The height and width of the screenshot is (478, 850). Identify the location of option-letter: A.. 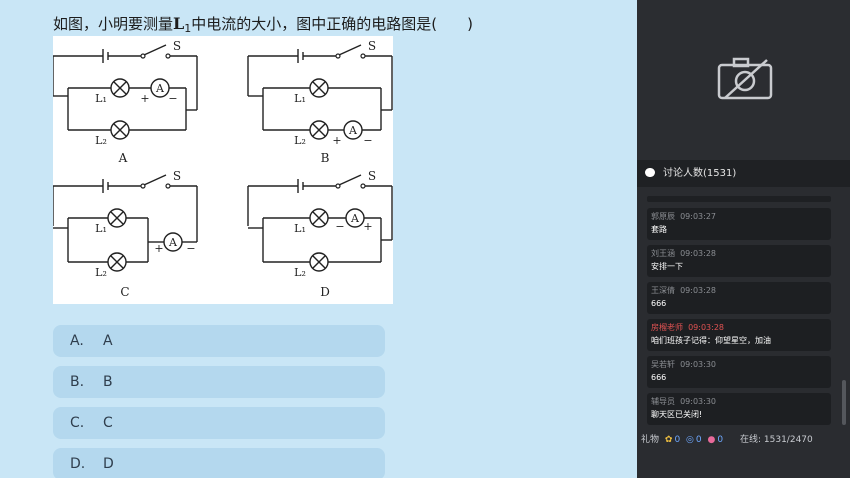
(77, 341).